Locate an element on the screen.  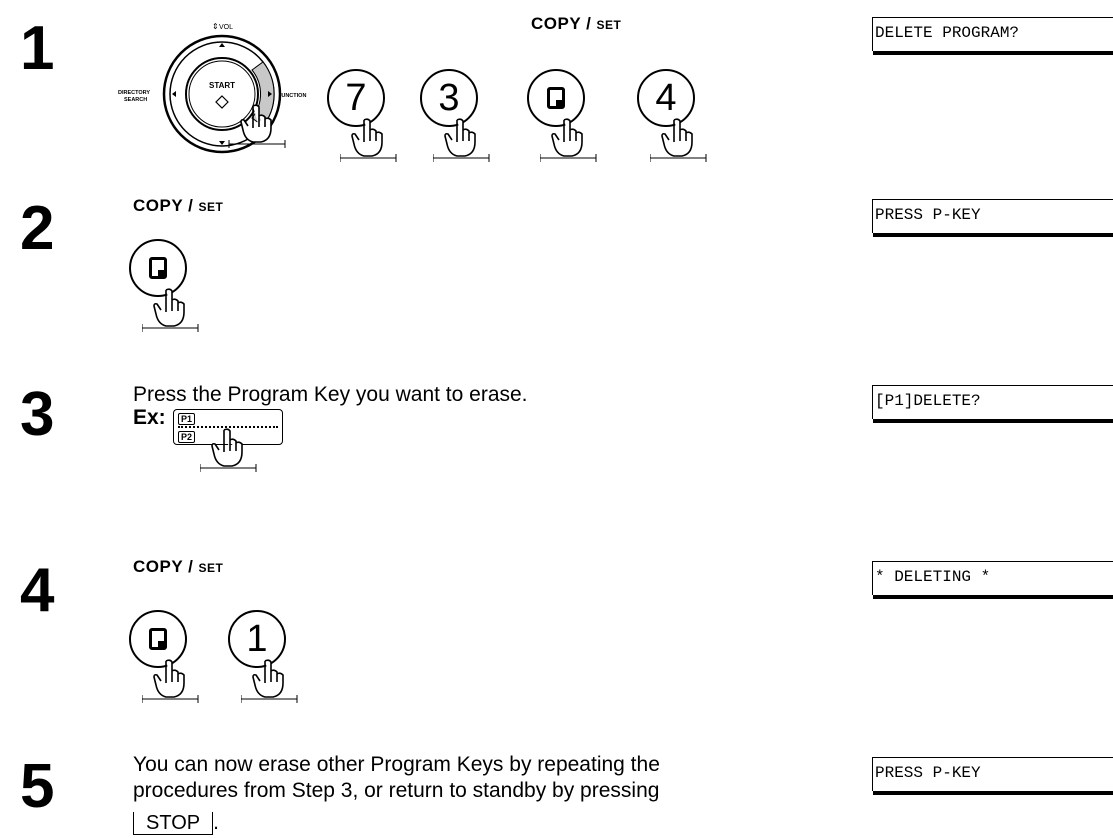
directory-label: DIRECTORY is located at coordinates (134, 93).